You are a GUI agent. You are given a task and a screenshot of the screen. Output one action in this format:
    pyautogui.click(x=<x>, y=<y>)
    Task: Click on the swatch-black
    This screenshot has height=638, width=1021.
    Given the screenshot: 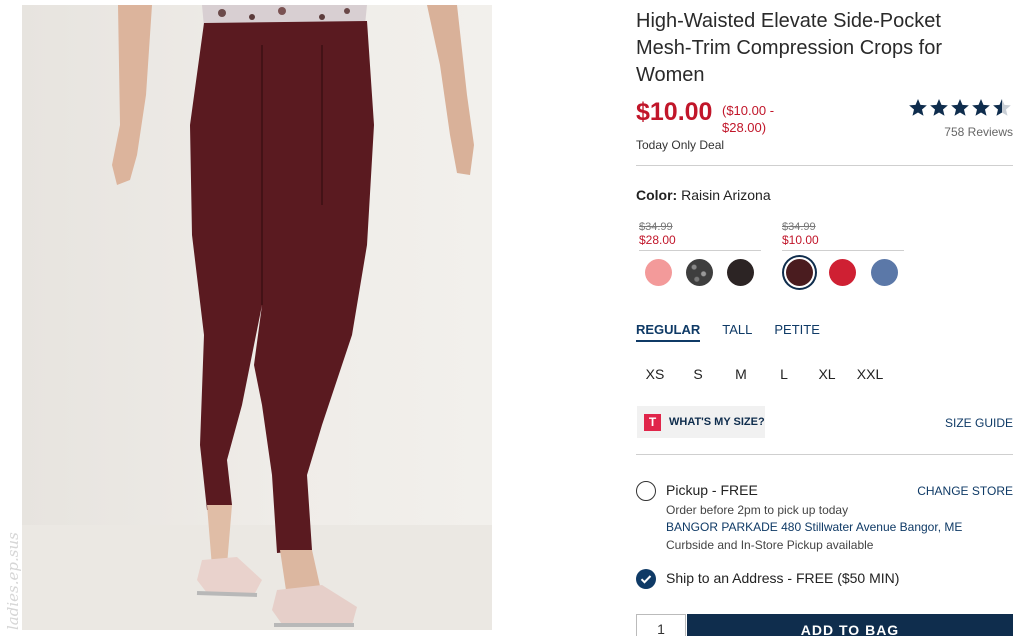 What is the action you would take?
    pyautogui.click(x=740, y=272)
    